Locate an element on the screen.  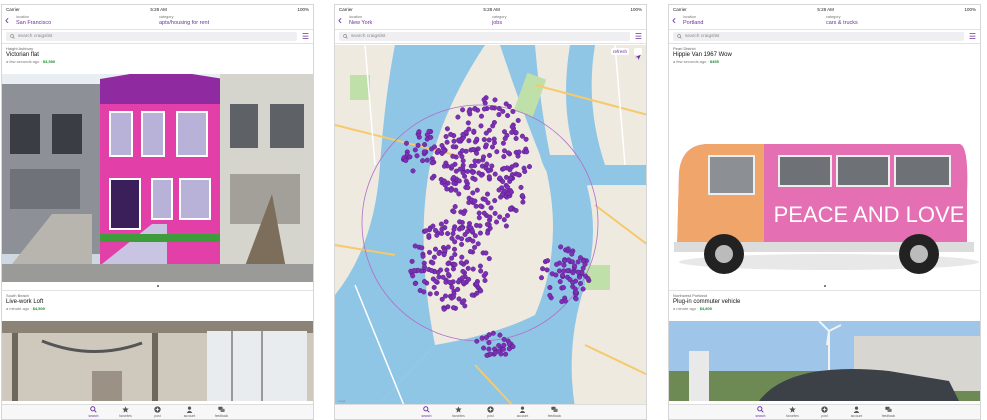
location-selector: Portland is located at coordinates (693, 23).